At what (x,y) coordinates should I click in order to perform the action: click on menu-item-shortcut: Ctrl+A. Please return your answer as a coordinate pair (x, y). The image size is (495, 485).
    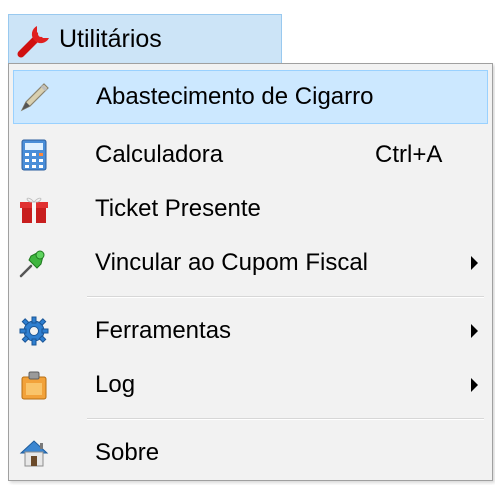
    Looking at the image, I should click on (409, 154).